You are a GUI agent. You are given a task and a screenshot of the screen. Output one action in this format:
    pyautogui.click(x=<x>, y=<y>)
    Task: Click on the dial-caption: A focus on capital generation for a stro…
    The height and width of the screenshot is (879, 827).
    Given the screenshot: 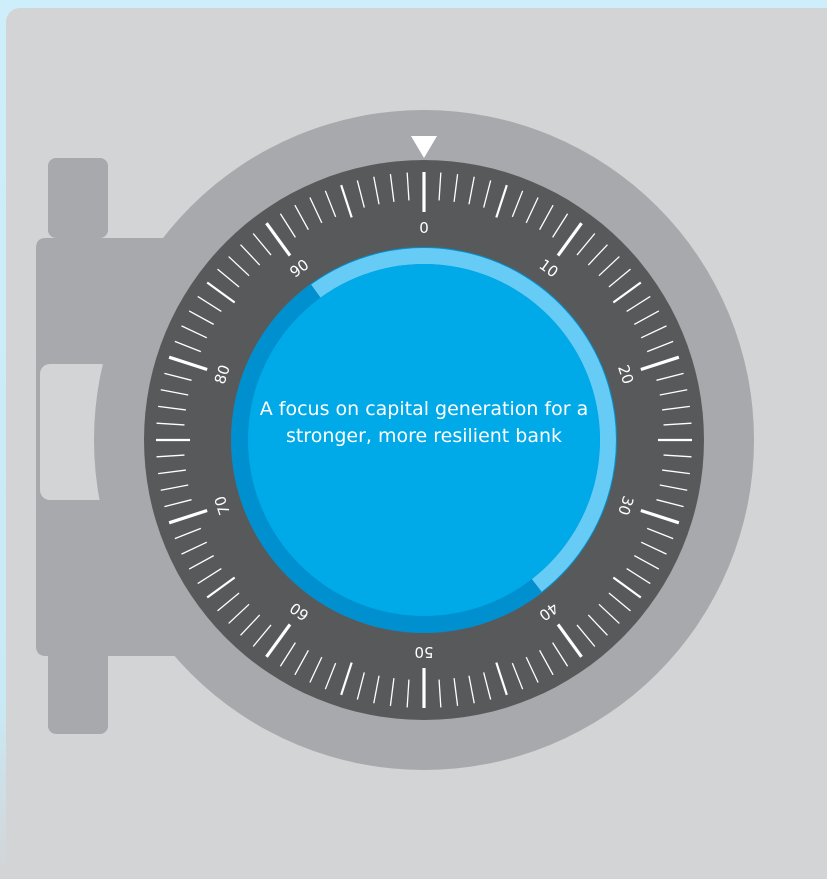 What is the action you would take?
    pyautogui.click(x=424, y=422)
    